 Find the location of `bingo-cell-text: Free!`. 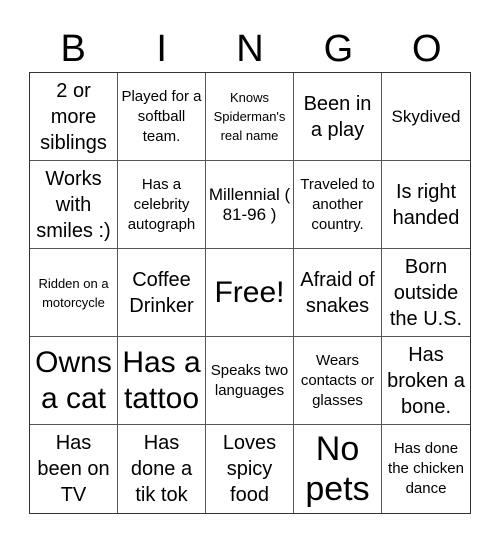

bingo-cell-text: Free! is located at coordinates (249, 292).